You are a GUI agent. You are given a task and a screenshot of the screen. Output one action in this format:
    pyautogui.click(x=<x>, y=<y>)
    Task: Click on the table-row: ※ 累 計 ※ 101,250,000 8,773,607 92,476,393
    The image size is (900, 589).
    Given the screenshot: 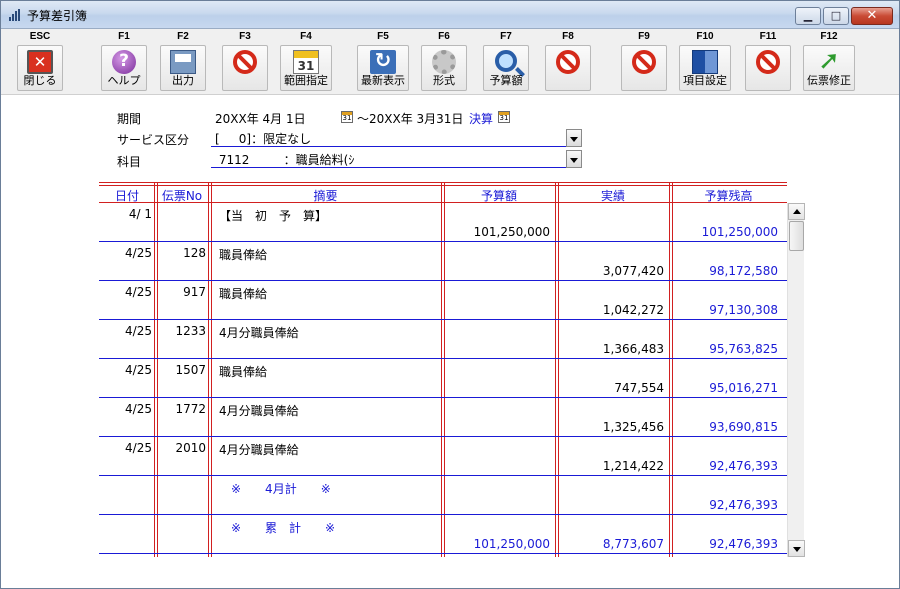 What is the action you would take?
    pyautogui.click(x=443, y=534)
    